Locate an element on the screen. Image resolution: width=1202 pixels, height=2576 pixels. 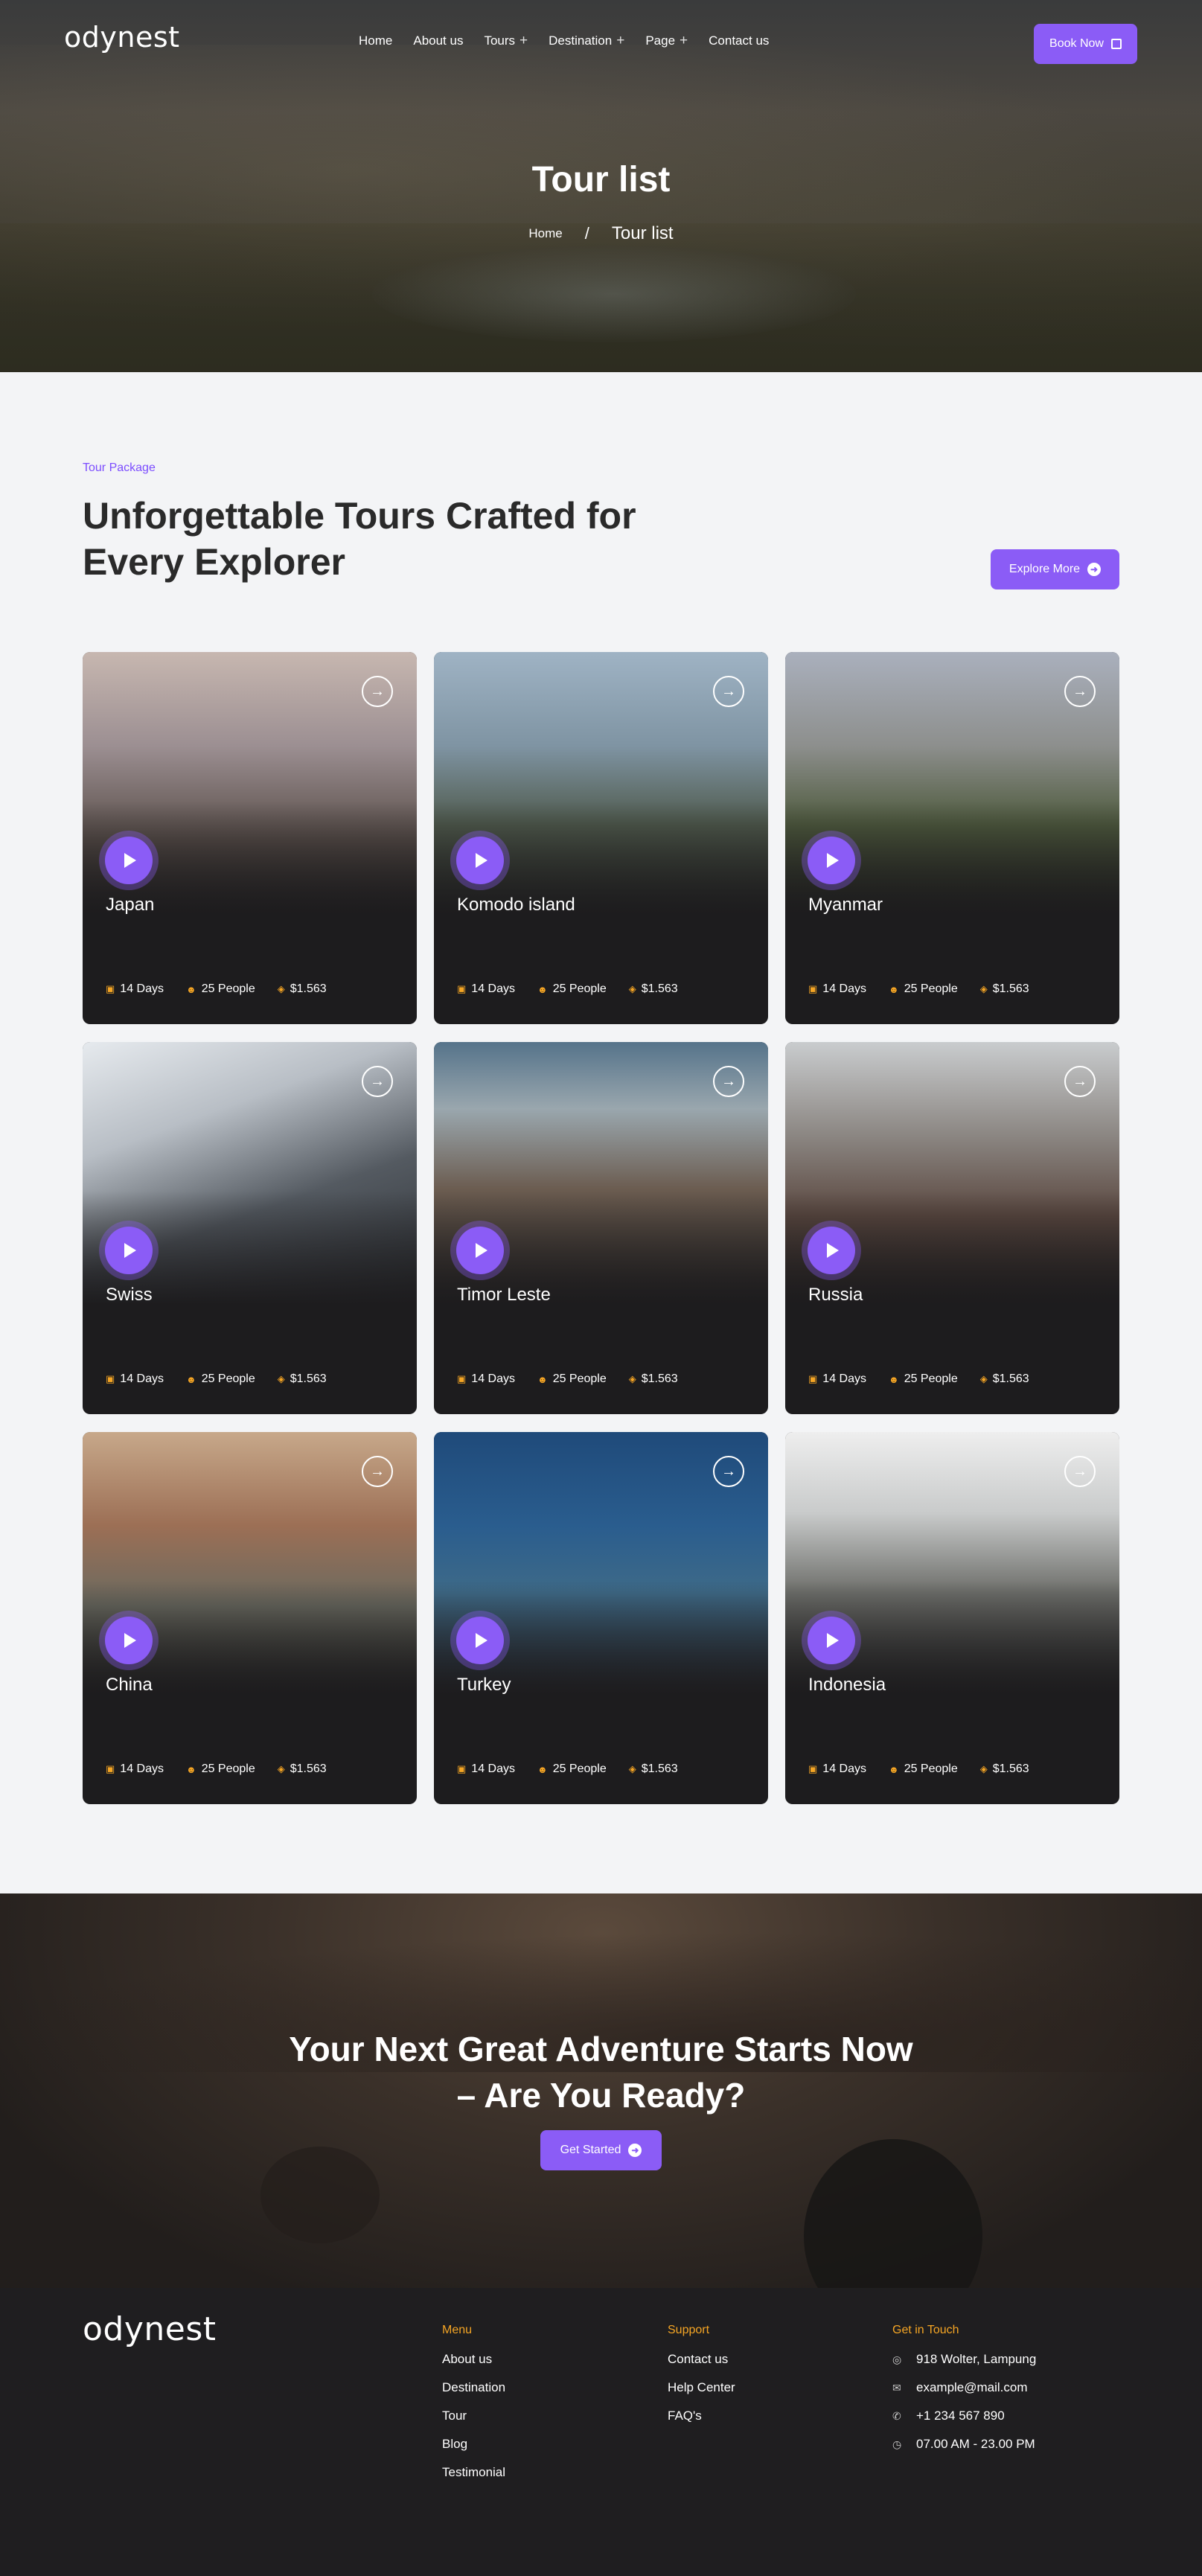
contact-phone: ✆ +1 234 567 890 is located at coordinates (964, 2416).